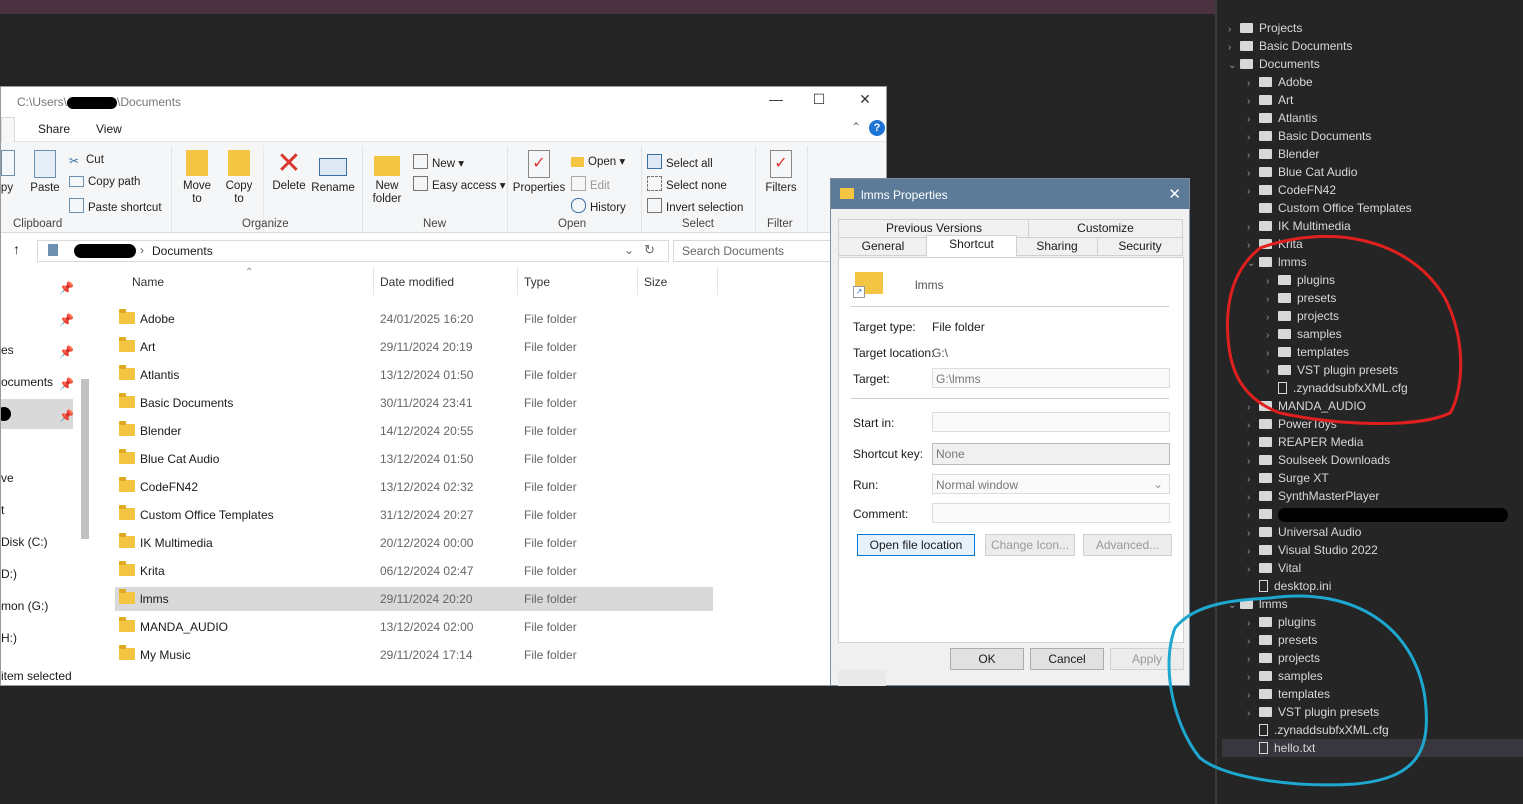  Describe the element at coordinates (1283, 154) in the screenshot. I see `tree-folder-item: › Blender` at that location.